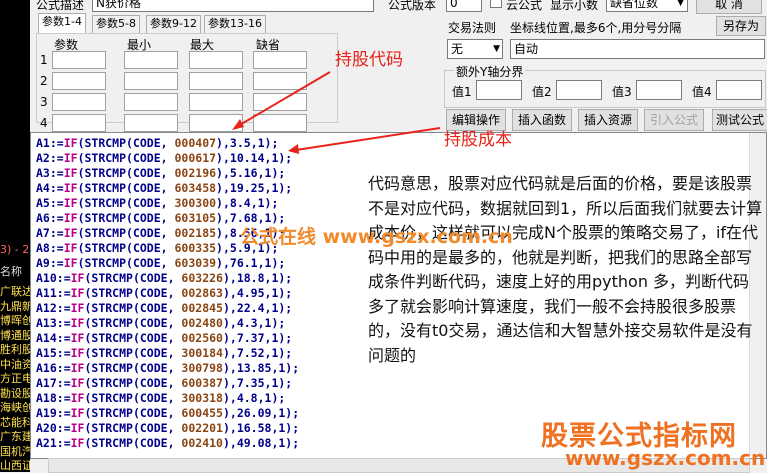 Image resolution: width=767 pixels, height=473 pixels. I want to click on stock-cost-note: 持股成本, so click(478, 140).